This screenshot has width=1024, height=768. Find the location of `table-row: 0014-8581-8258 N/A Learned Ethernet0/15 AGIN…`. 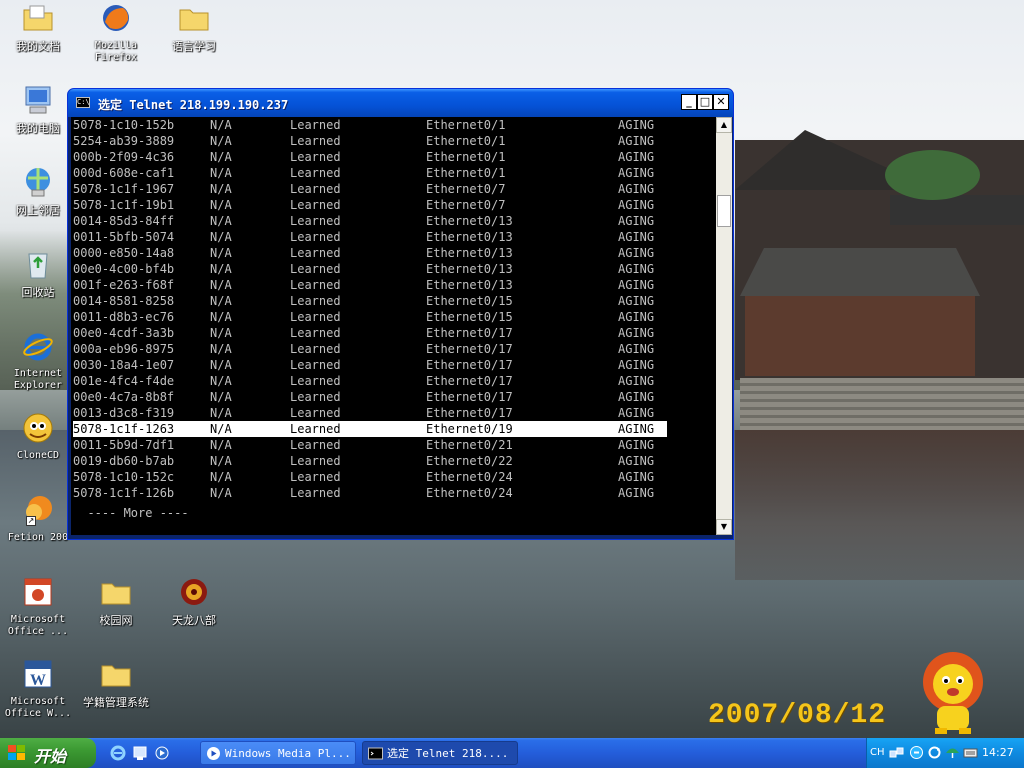

table-row: 0014-8581-8258 N/A Learned Ethernet0/15 AGIN… is located at coordinates (370, 301).